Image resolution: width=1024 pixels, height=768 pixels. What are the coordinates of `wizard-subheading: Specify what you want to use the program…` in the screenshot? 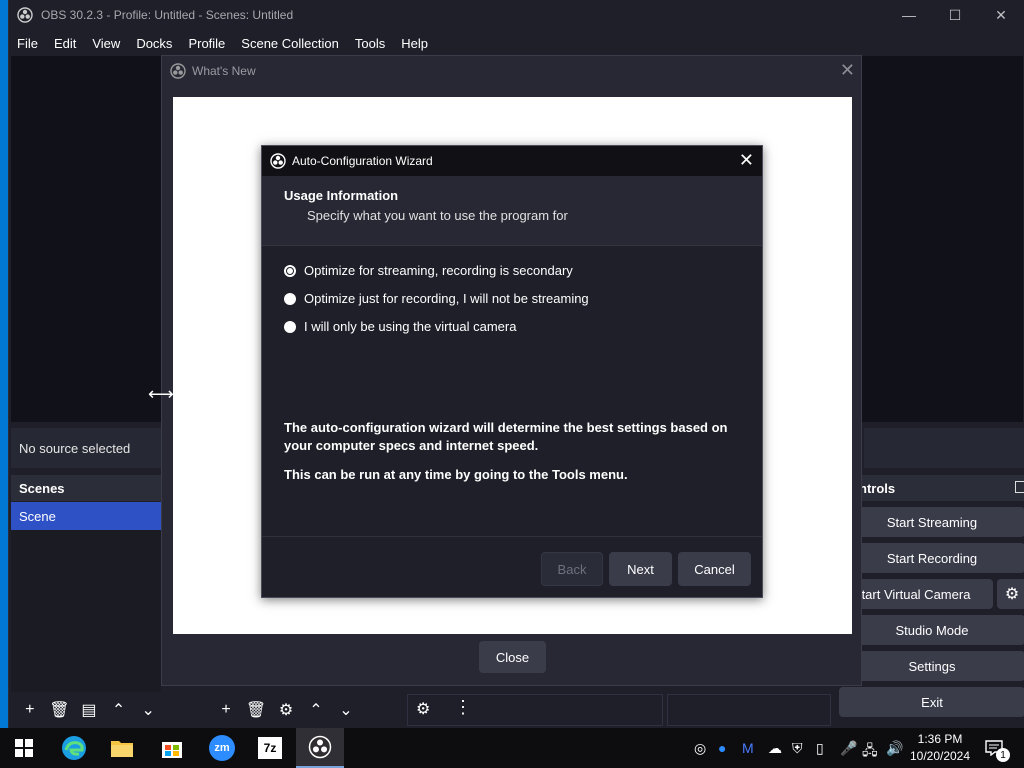 It's located at (437, 215).